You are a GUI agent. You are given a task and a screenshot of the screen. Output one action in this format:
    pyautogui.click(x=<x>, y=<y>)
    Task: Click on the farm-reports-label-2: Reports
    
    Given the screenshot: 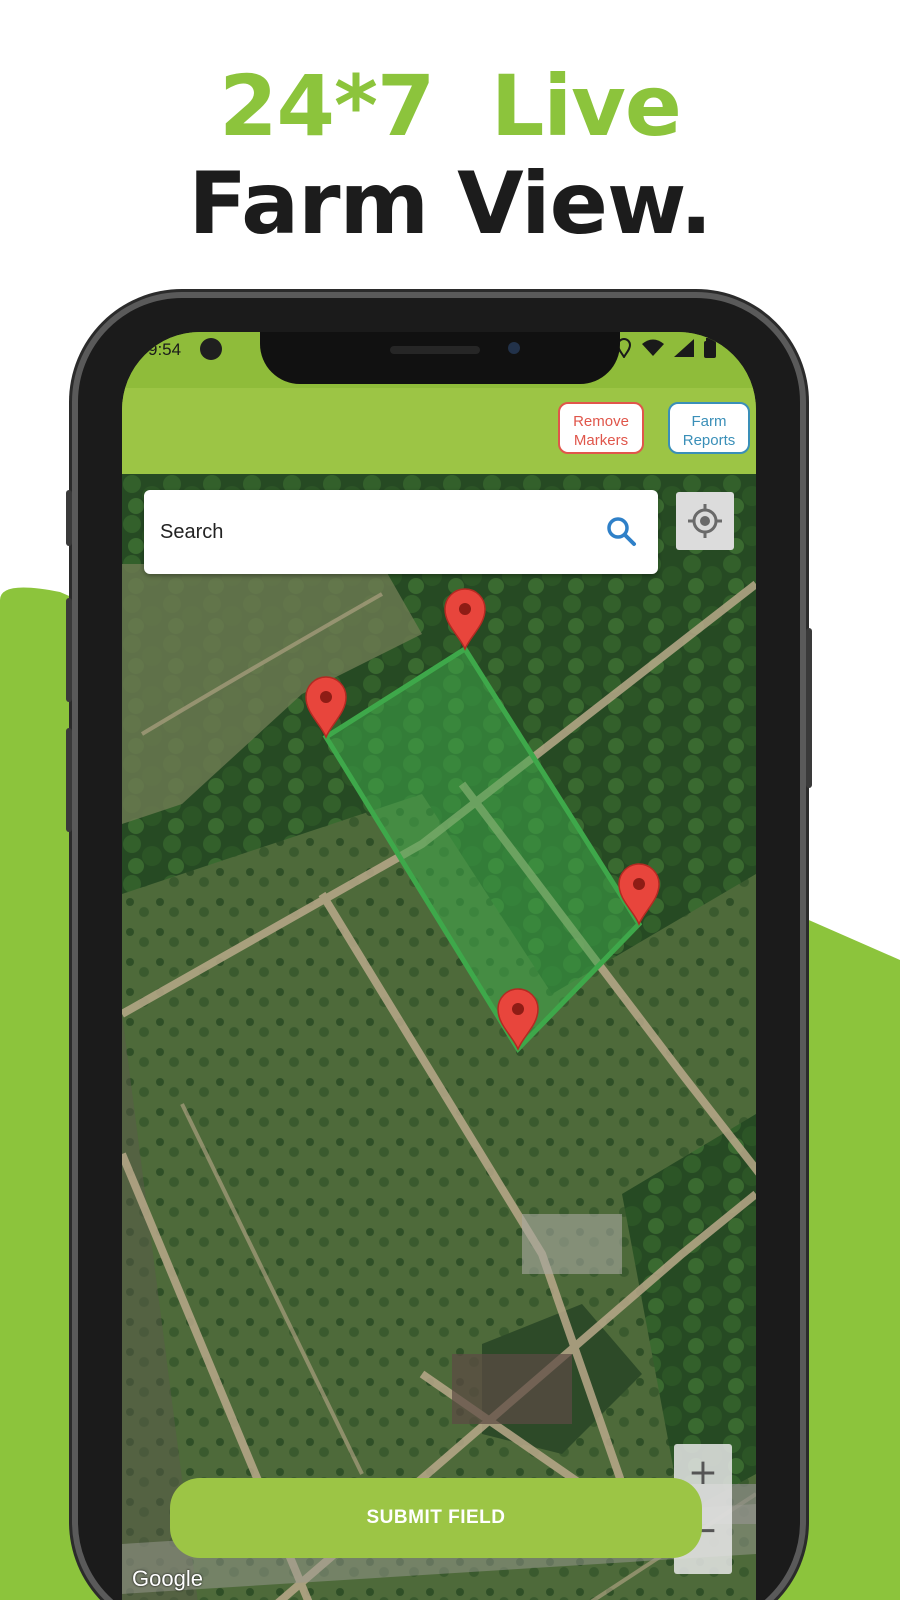 What is the action you would take?
    pyautogui.click(x=709, y=440)
    